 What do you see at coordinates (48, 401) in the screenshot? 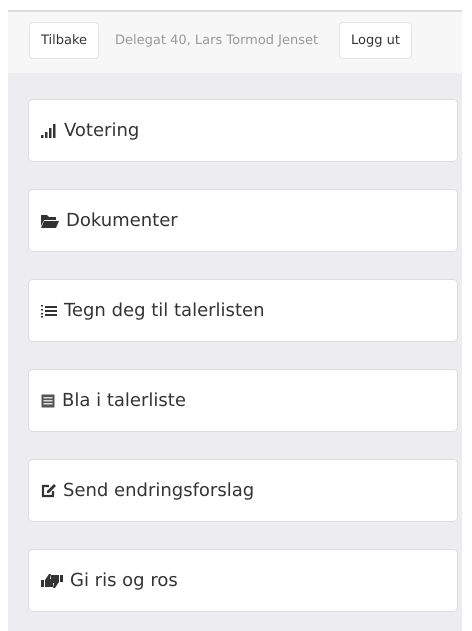
I see `table-icon` at bounding box center [48, 401].